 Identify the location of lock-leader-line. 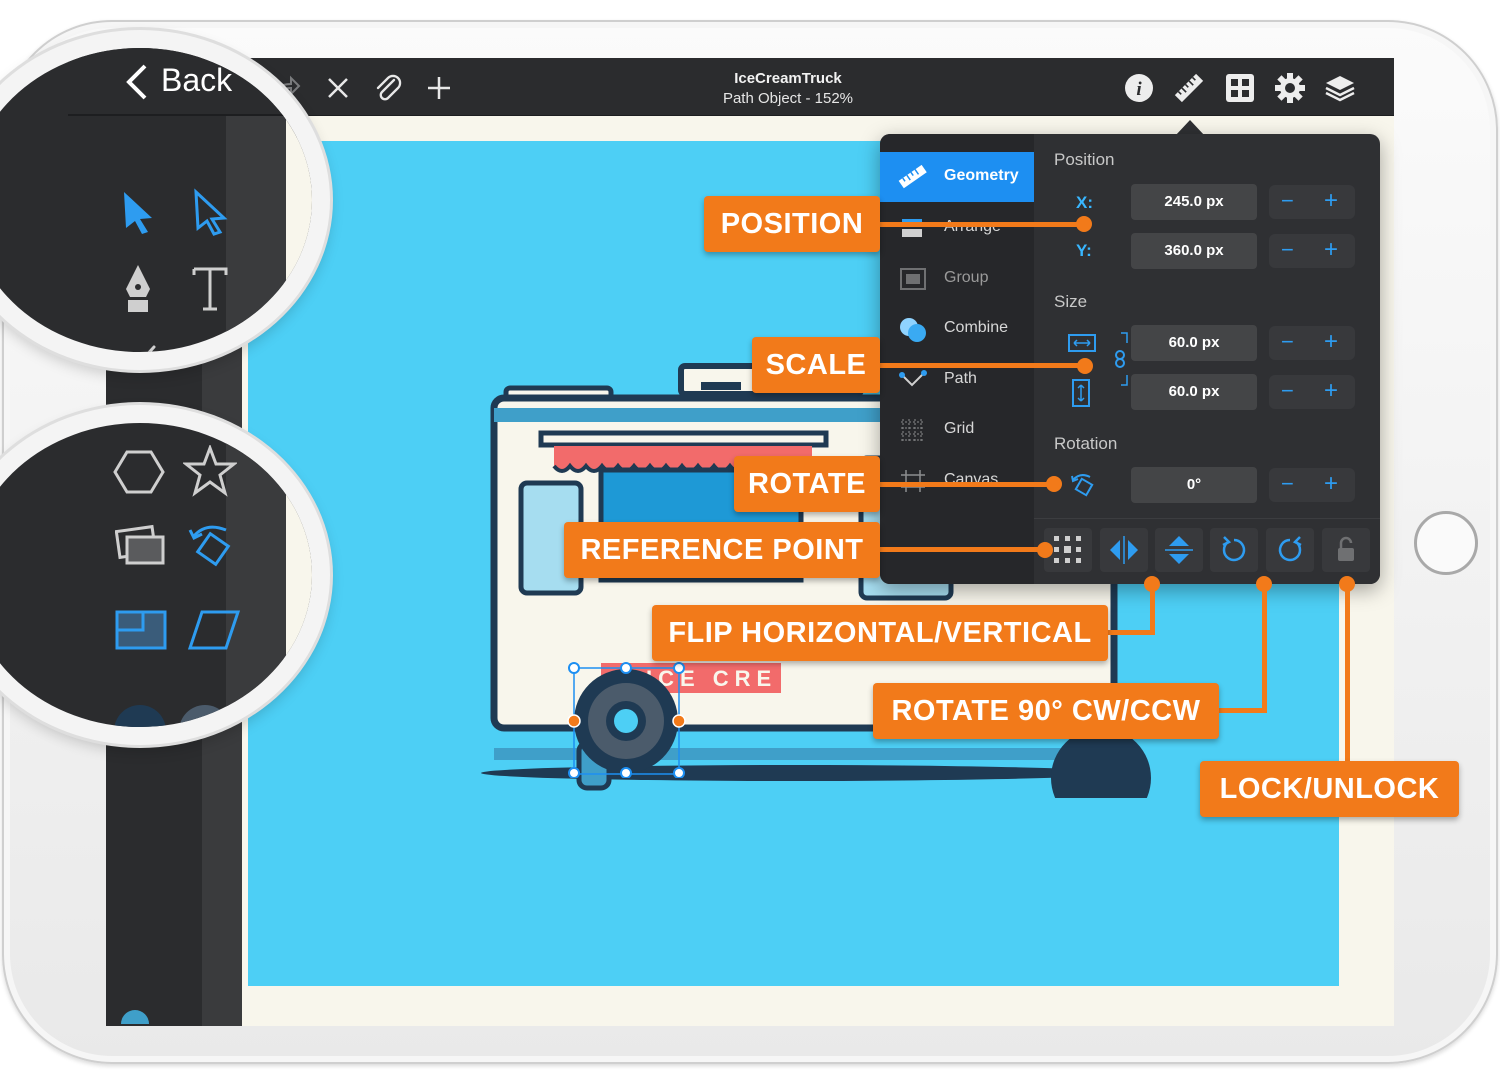
(1347, 674).